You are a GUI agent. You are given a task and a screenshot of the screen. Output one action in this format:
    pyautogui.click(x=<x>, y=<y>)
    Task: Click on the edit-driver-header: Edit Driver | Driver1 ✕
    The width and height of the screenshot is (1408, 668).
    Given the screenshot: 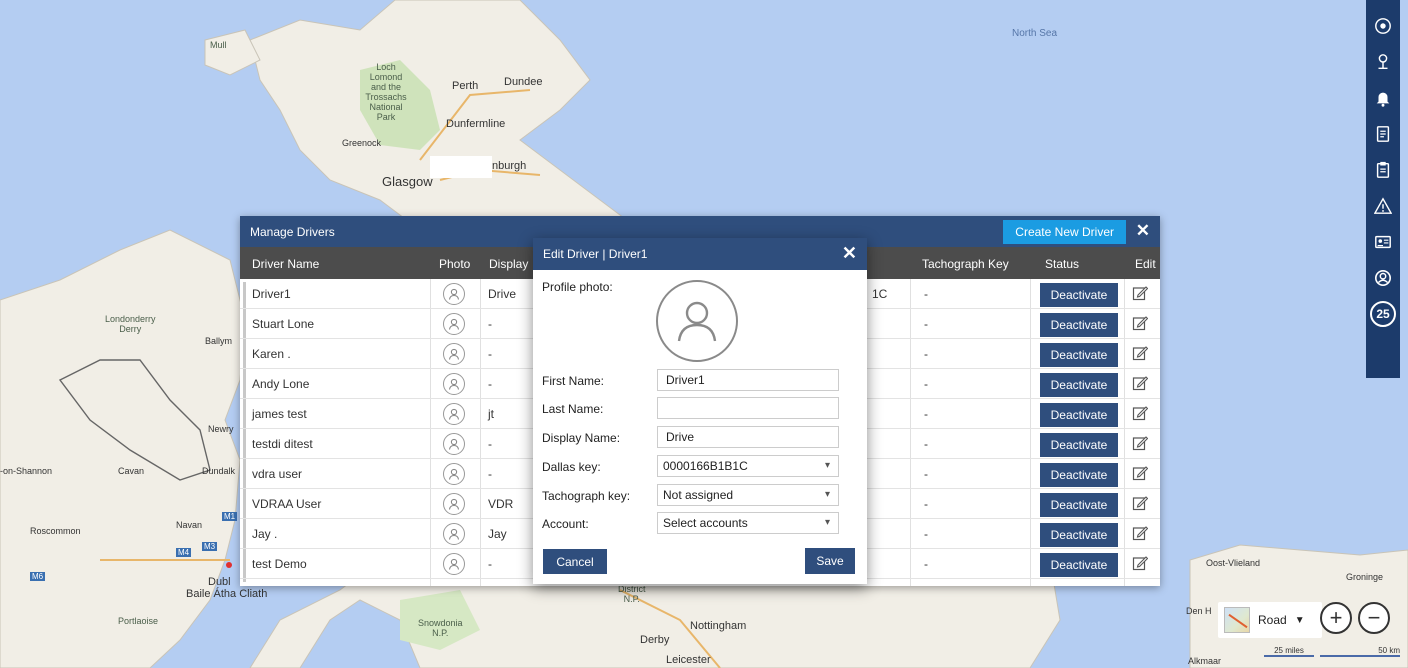 What is the action you would take?
    pyautogui.click(x=700, y=254)
    